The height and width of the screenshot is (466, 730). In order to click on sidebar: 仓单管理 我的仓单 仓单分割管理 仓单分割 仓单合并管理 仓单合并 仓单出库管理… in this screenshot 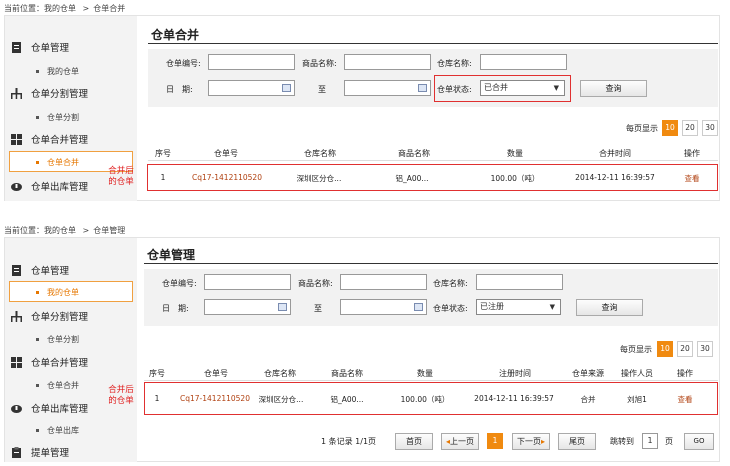, I will do `click(71, 350)`.